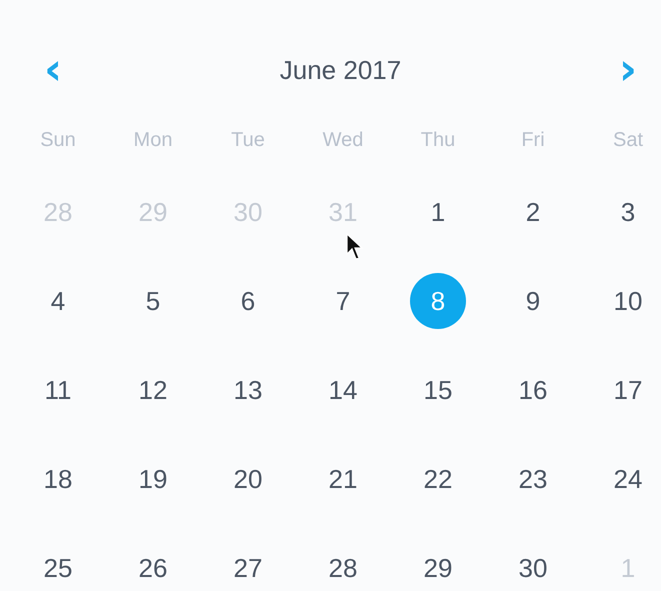  I want to click on day-button: 27, so click(248, 568).